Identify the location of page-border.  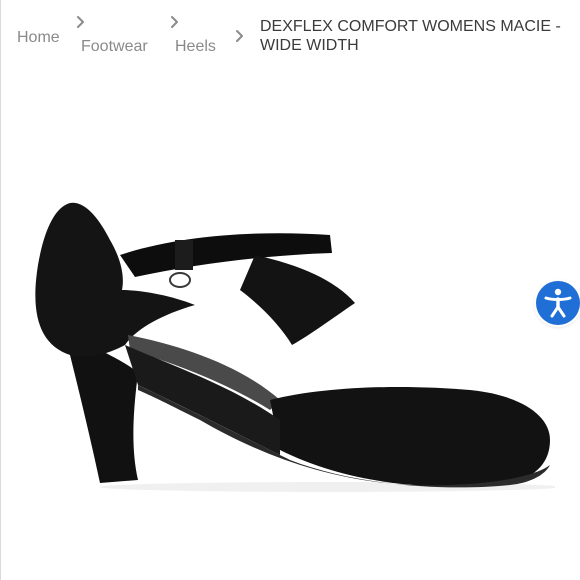
(0, 290).